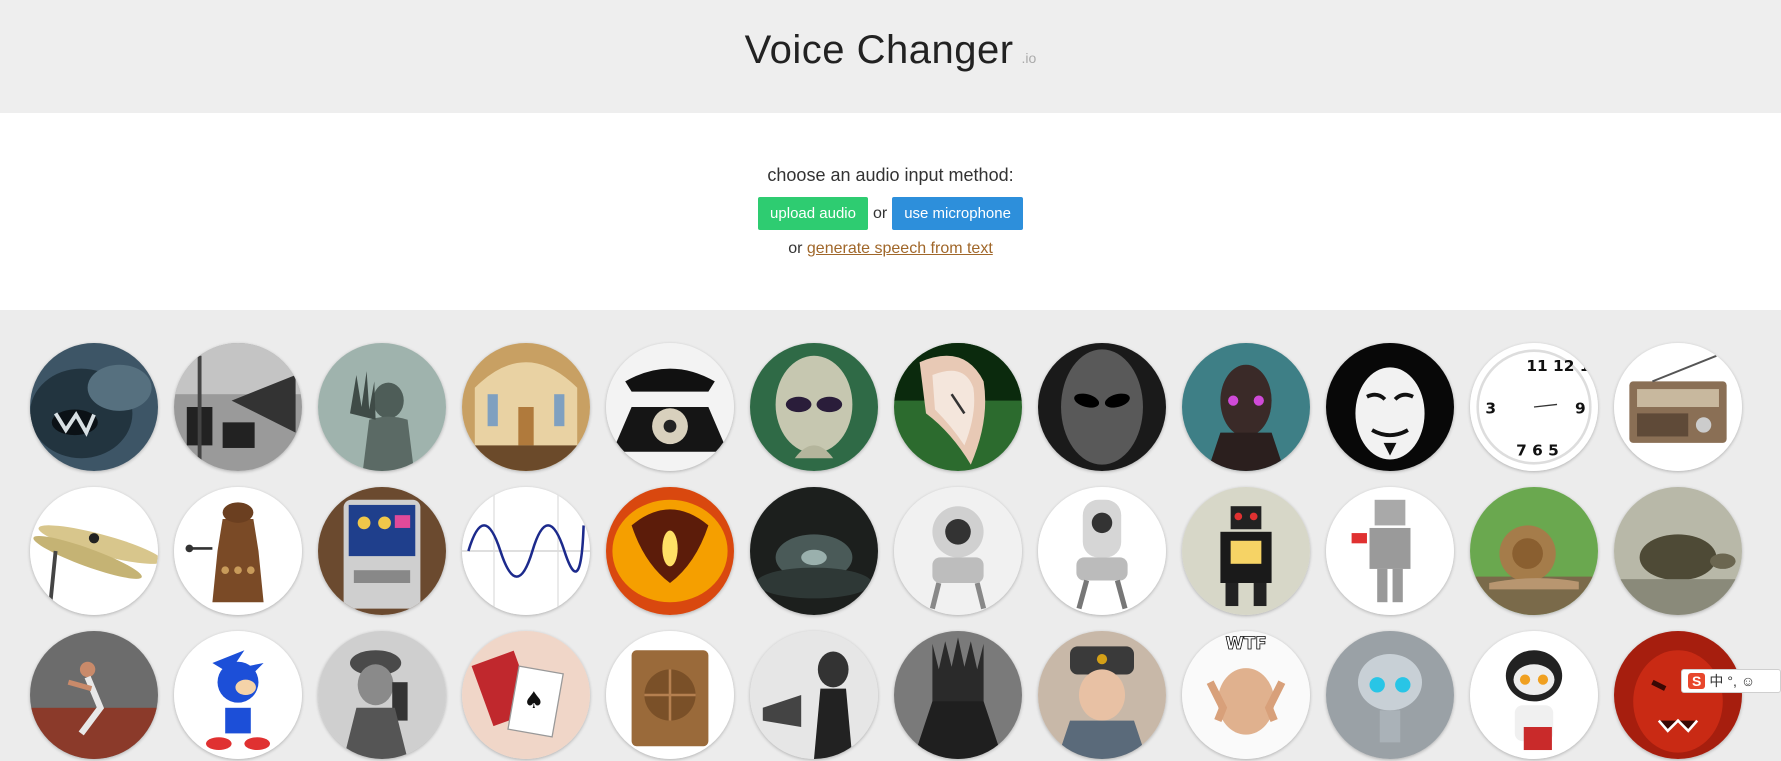 The height and width of the screenshot is (761, 1781). I want to click on page-title: Voice Changer, so click(879, 50).